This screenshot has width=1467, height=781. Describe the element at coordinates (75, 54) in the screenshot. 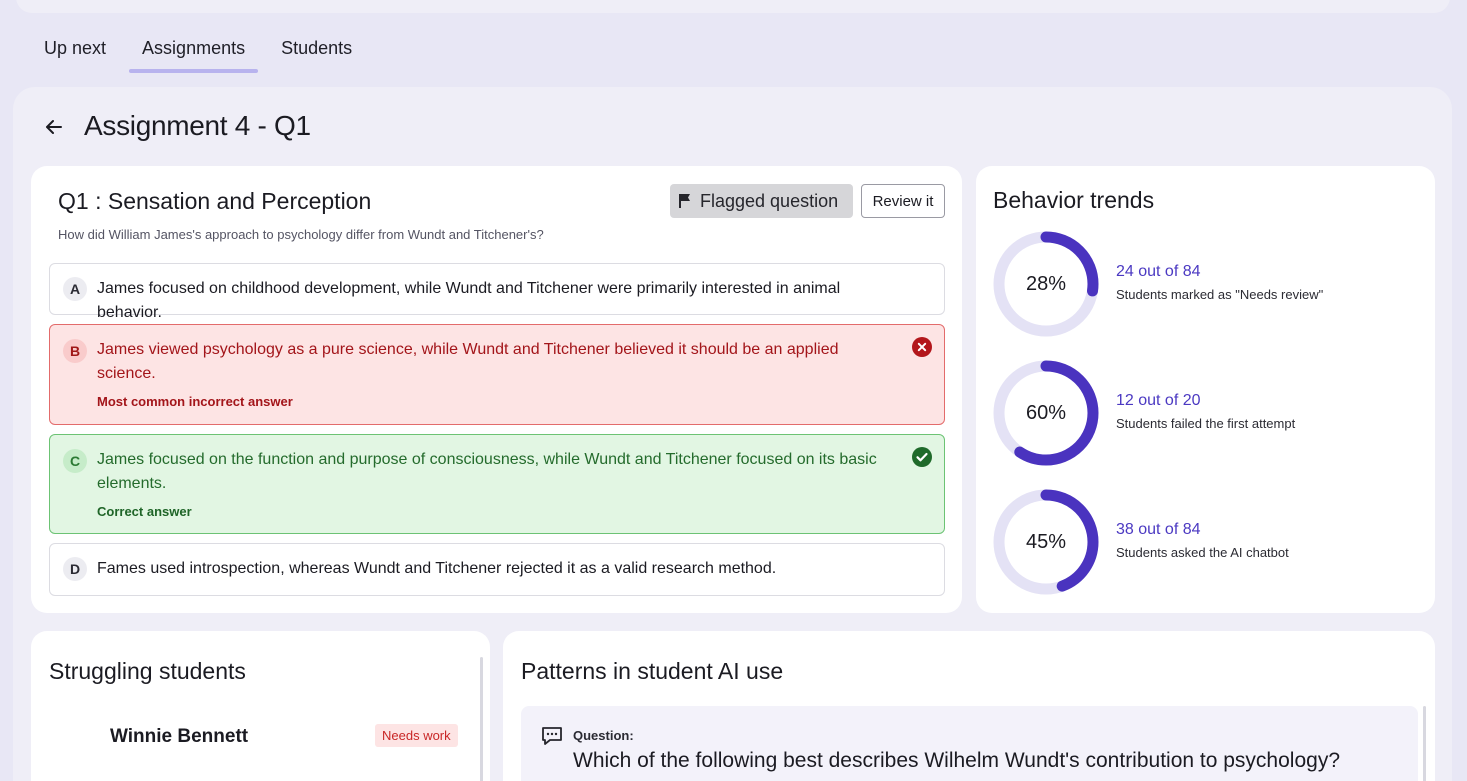

I see `tab-up-next: Up next` at that location.